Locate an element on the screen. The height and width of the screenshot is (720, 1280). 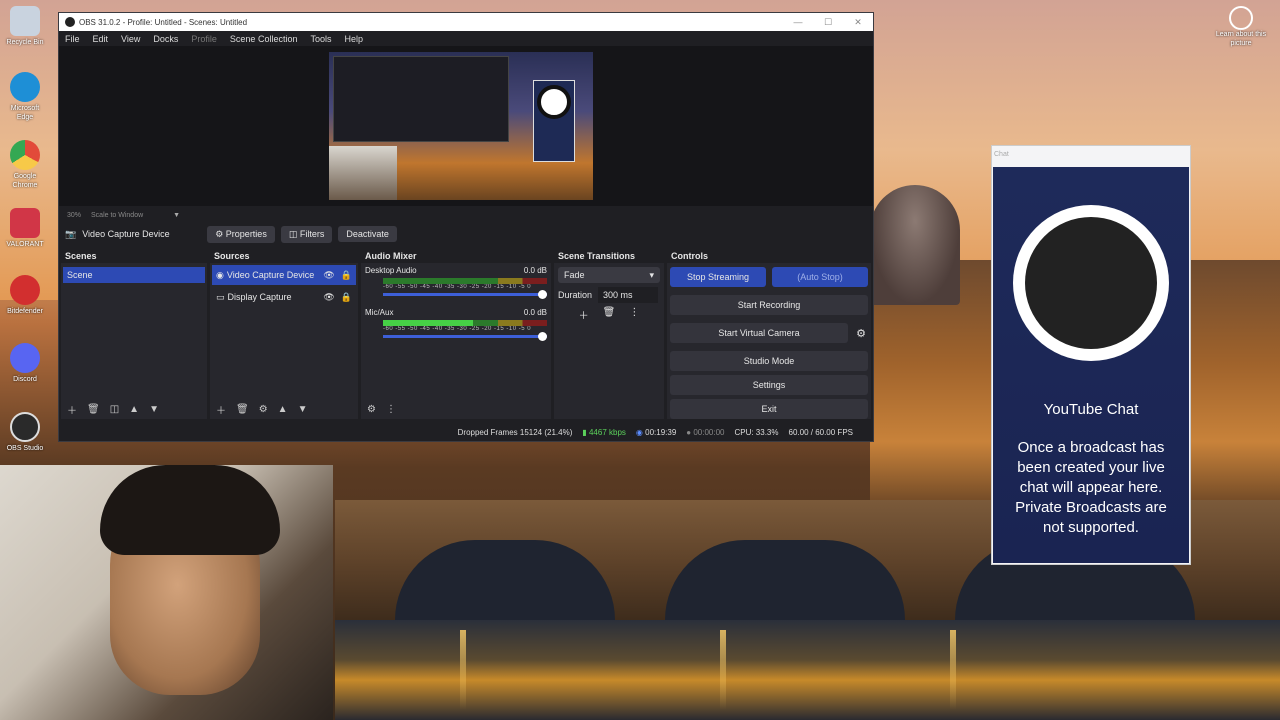
chrome-icon is located at coordinates (25, 155).